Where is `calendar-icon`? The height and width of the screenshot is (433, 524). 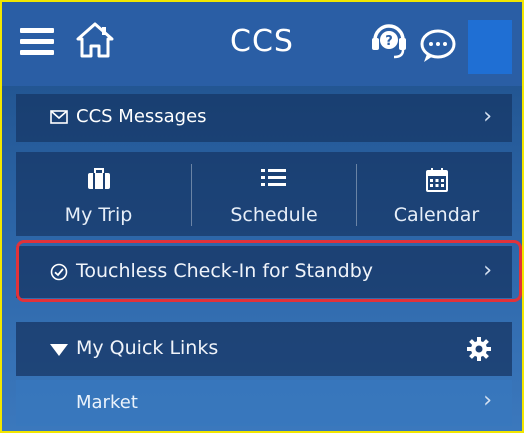 calendar-icon is located at coordinates (436, 180).